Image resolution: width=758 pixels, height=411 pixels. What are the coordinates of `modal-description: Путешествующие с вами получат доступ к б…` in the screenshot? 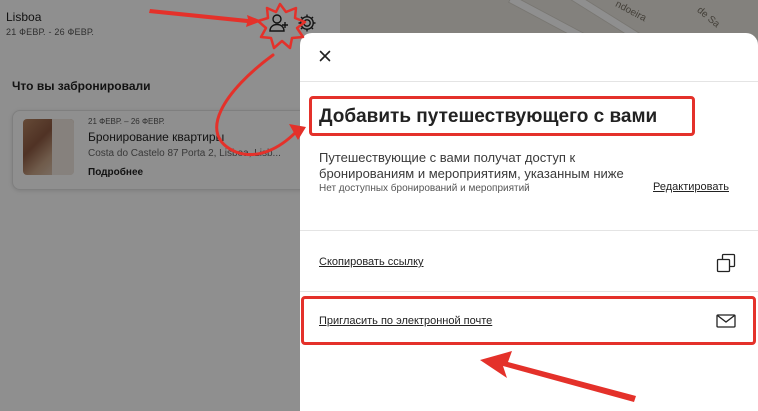 It's located at (471, 165).